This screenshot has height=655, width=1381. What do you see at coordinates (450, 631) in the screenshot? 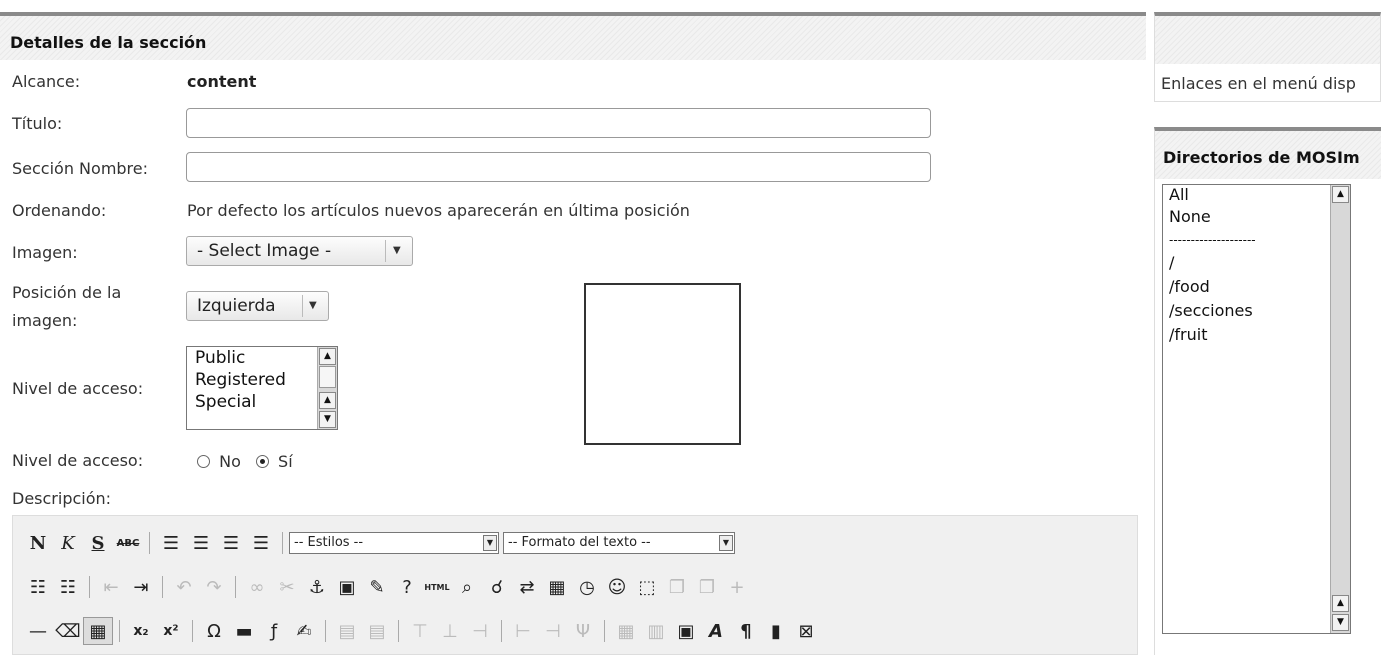
I see `insert-row-after-icon: ⊥` at bounding box center [450, 631].